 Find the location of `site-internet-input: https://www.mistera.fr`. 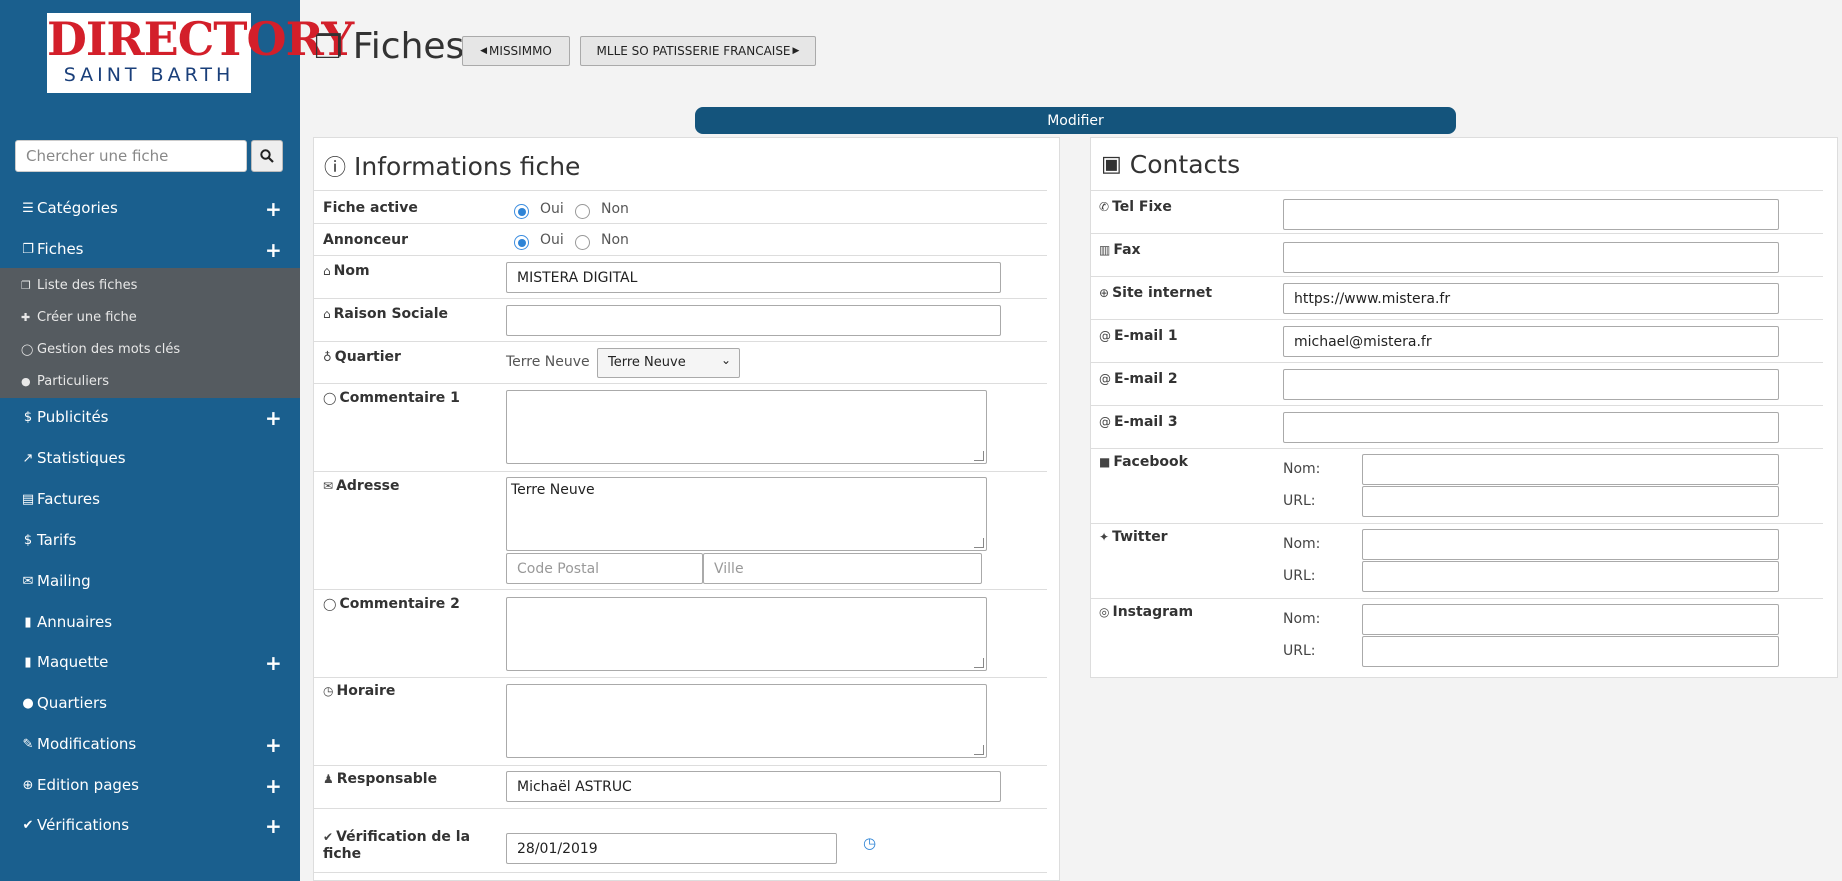

site-internet-input: https://www.mistera.fr is located at coordinates (1531, 298).